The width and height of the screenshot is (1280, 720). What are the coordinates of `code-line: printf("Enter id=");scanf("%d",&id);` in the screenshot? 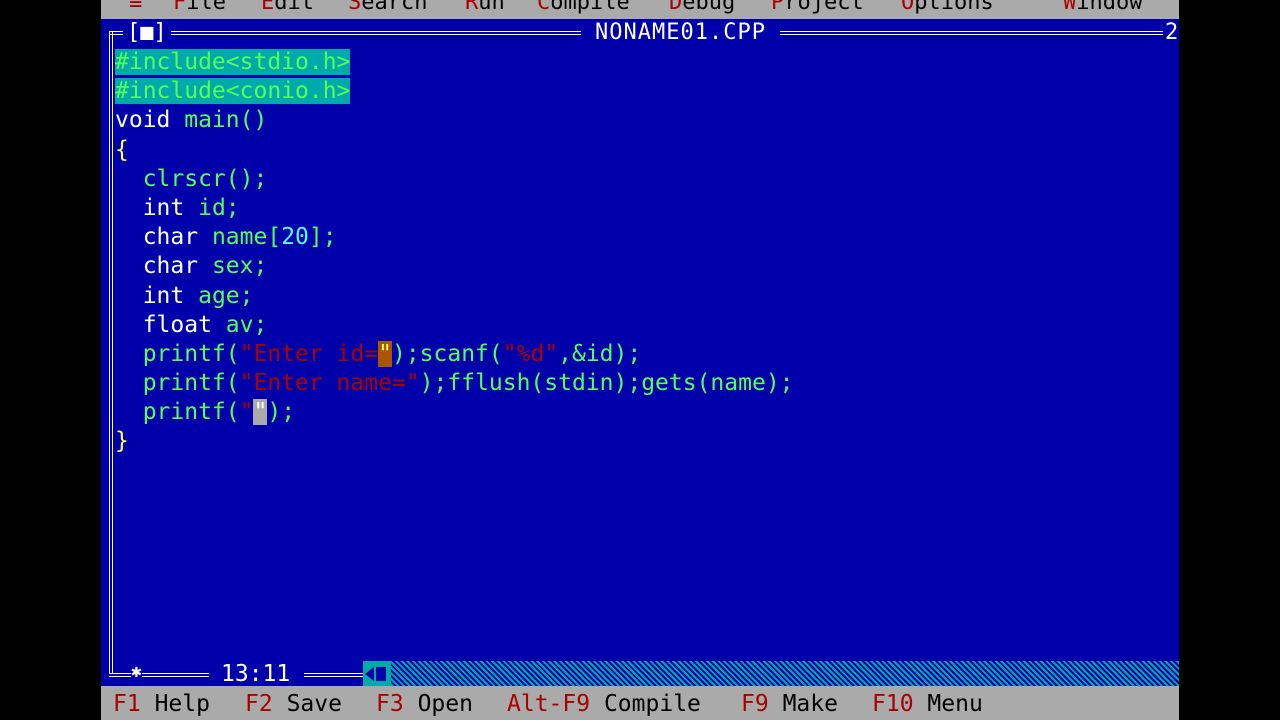 It's located at (378, 353).